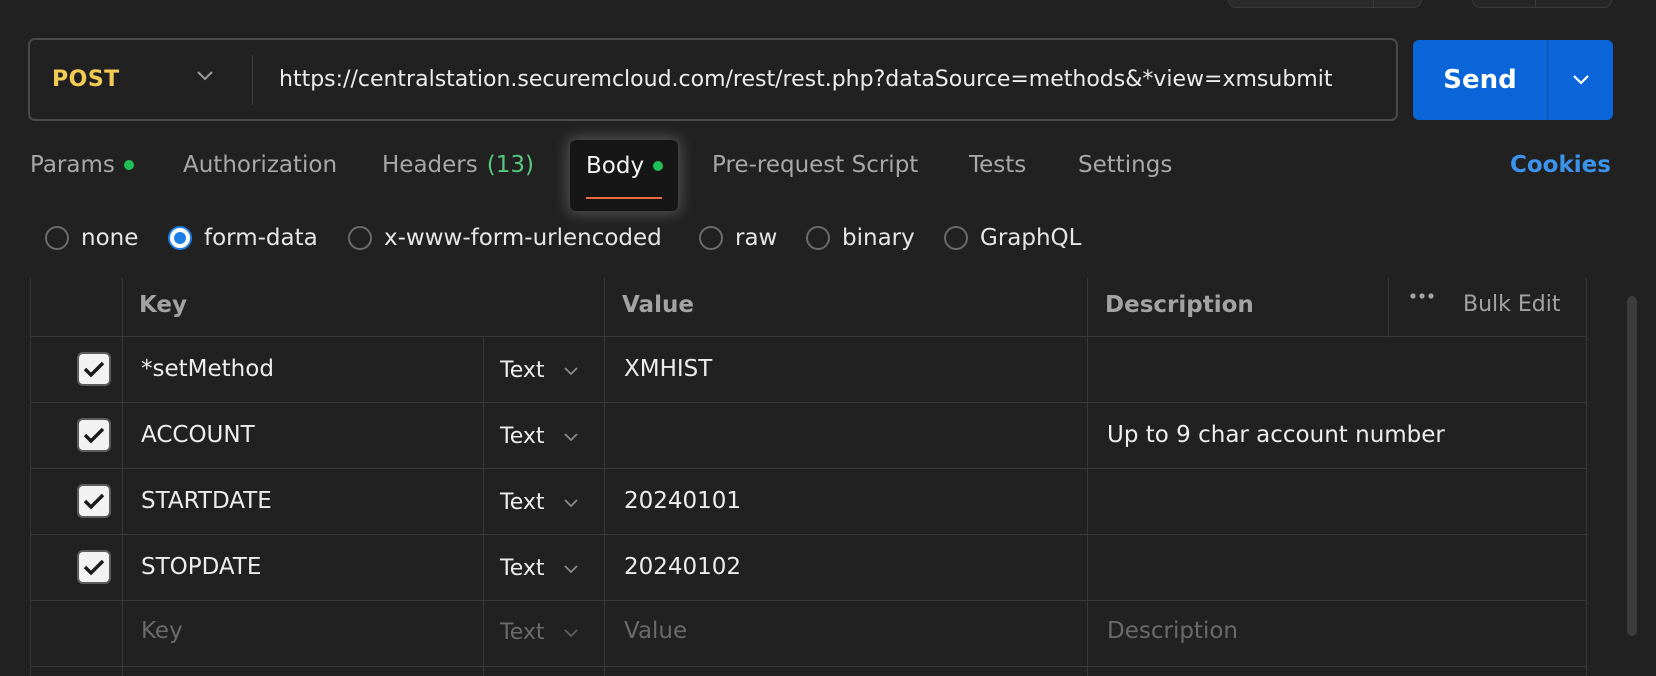 The width and height of the screenshot is (1656, 676). What do you see at coordinates (510, 165) in the screenshot?
I see `headers-count: (13)` at bounding box center [510, 165].